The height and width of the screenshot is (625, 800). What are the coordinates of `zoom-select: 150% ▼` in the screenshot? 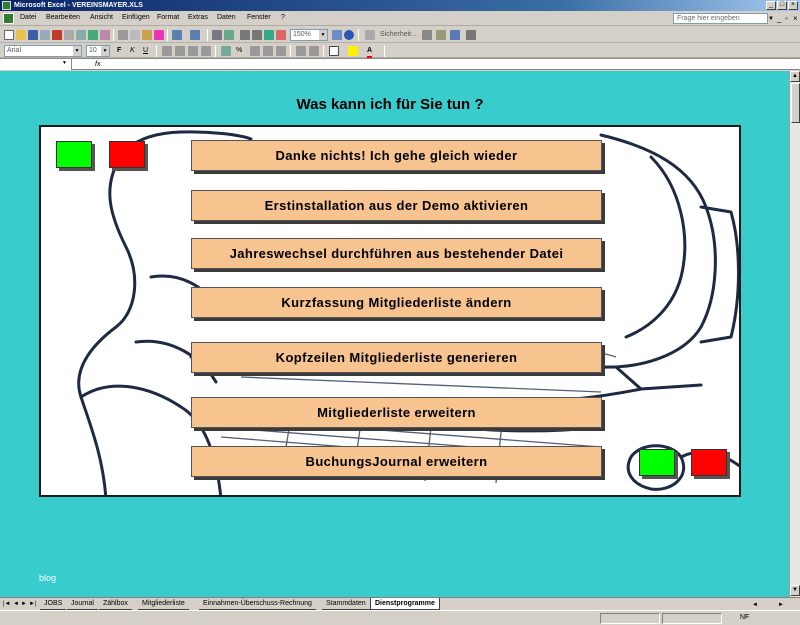 It's located at (309, 35).